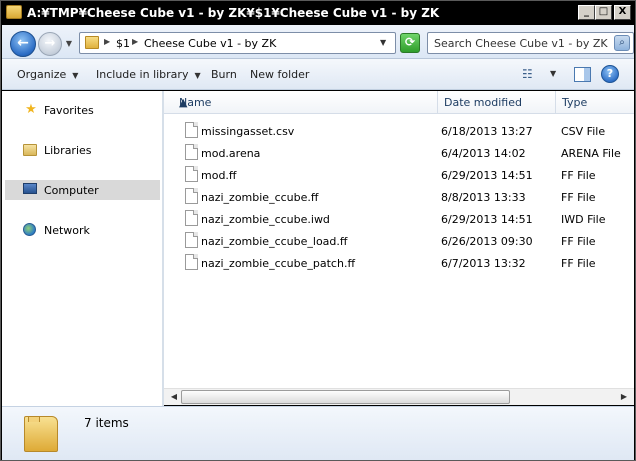 The width and height of the screenshot is (636, 461). Describe the element at coordinates (610, 74) in the screenshot. I see `help-icon: ?` at that location.